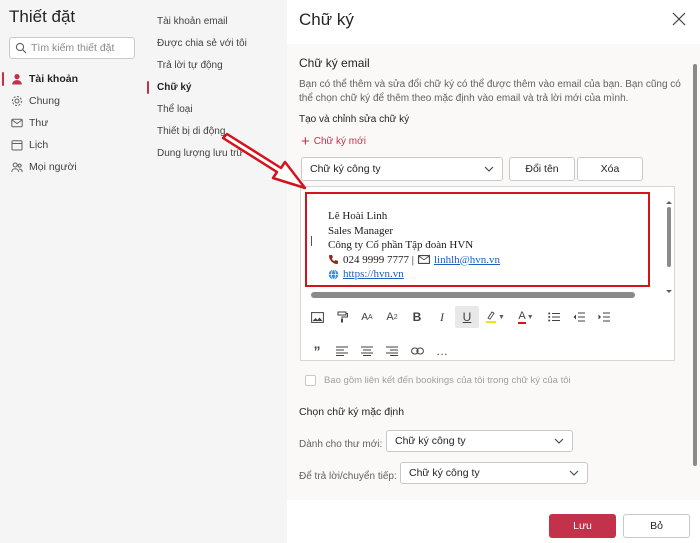 The height and width of the screenshot is (543, 700). What do you see at coordinates (17, 145) in the screenshot?
I see `calendar-icon` at bounding box center [17, 145].